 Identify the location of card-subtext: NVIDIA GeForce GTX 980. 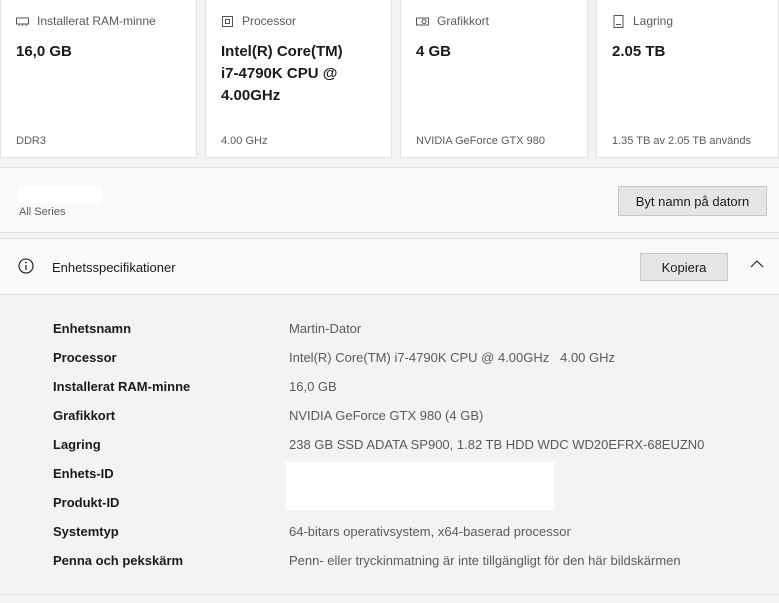
(480, 141).